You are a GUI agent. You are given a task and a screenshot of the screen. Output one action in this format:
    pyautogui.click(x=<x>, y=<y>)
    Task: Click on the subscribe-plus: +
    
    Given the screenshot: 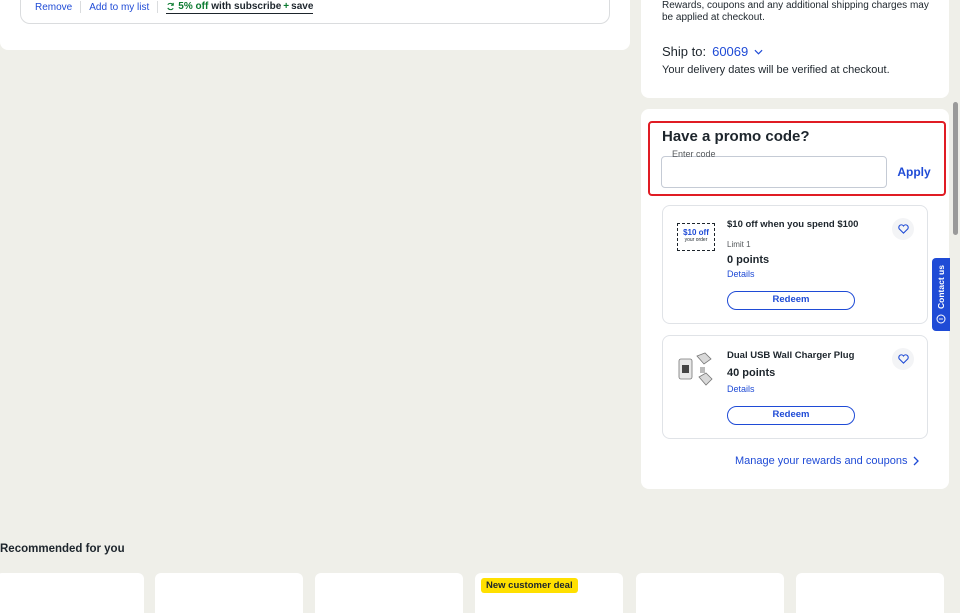 What is the action you would take?
    pyautogui.click(x=286, y=6)
    